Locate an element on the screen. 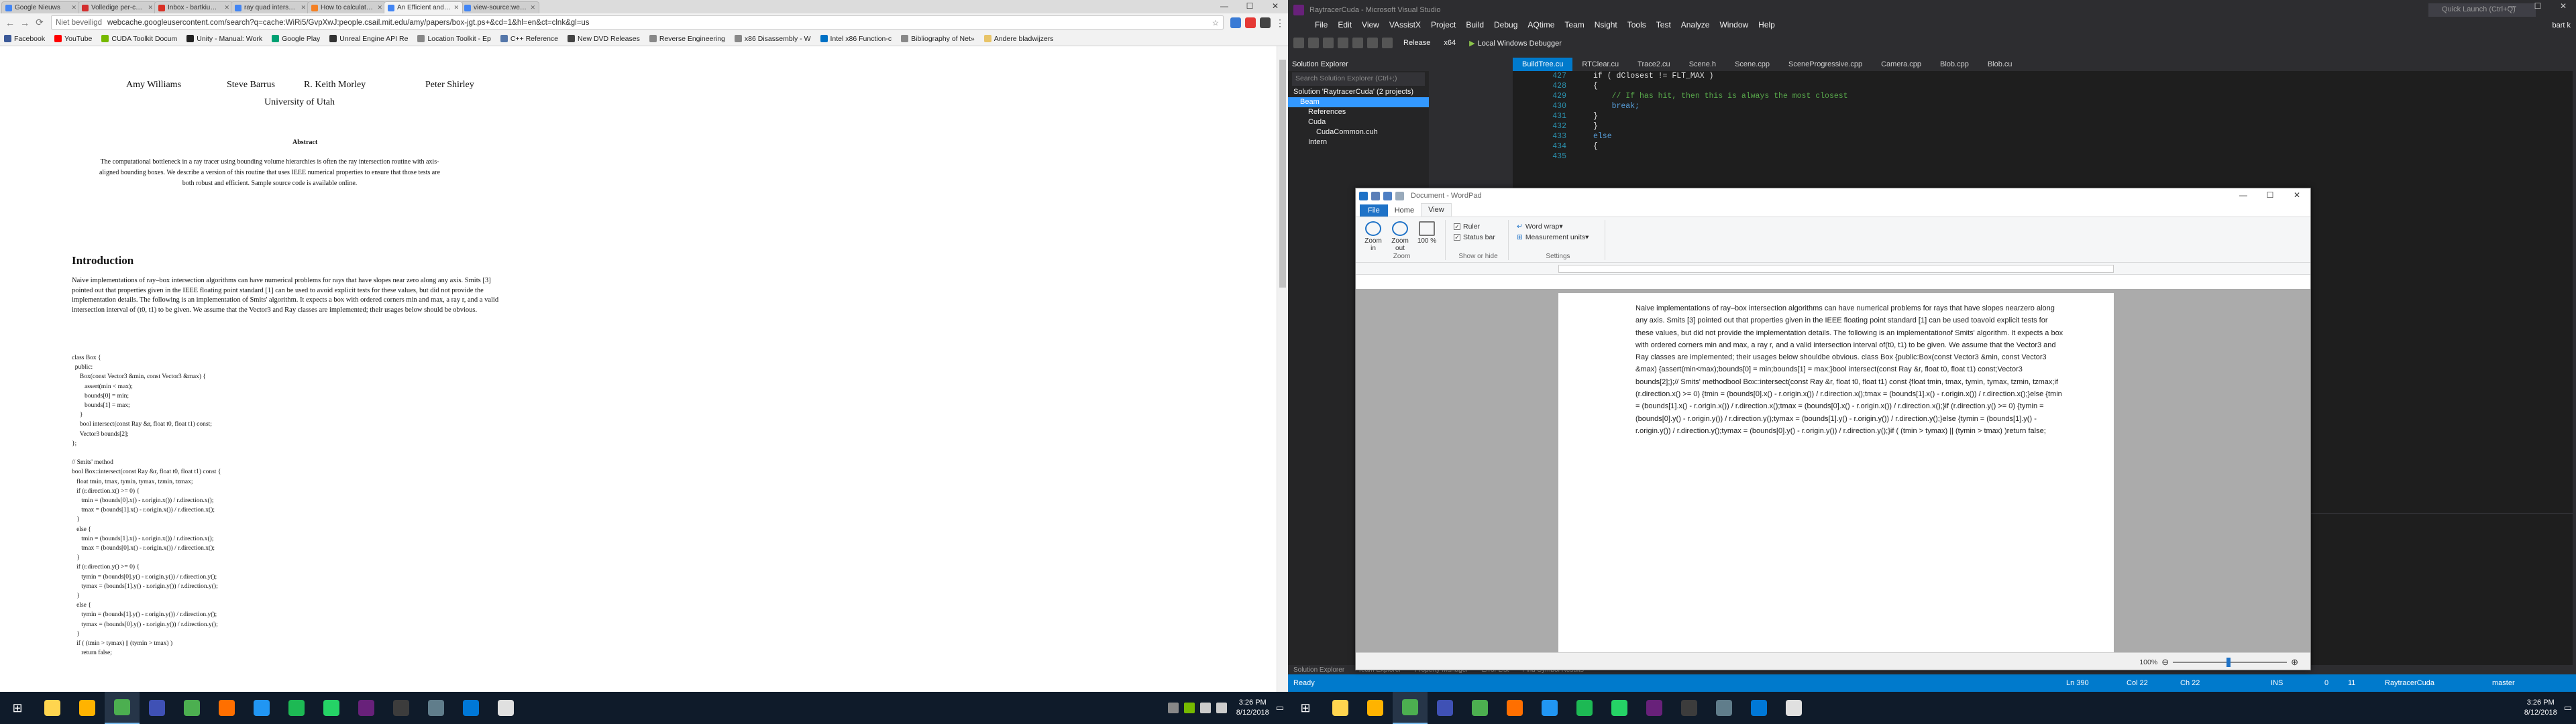 The width and height of the screenshot is (2576, 724). new-file-icon is located at coordinates (1328, 43).